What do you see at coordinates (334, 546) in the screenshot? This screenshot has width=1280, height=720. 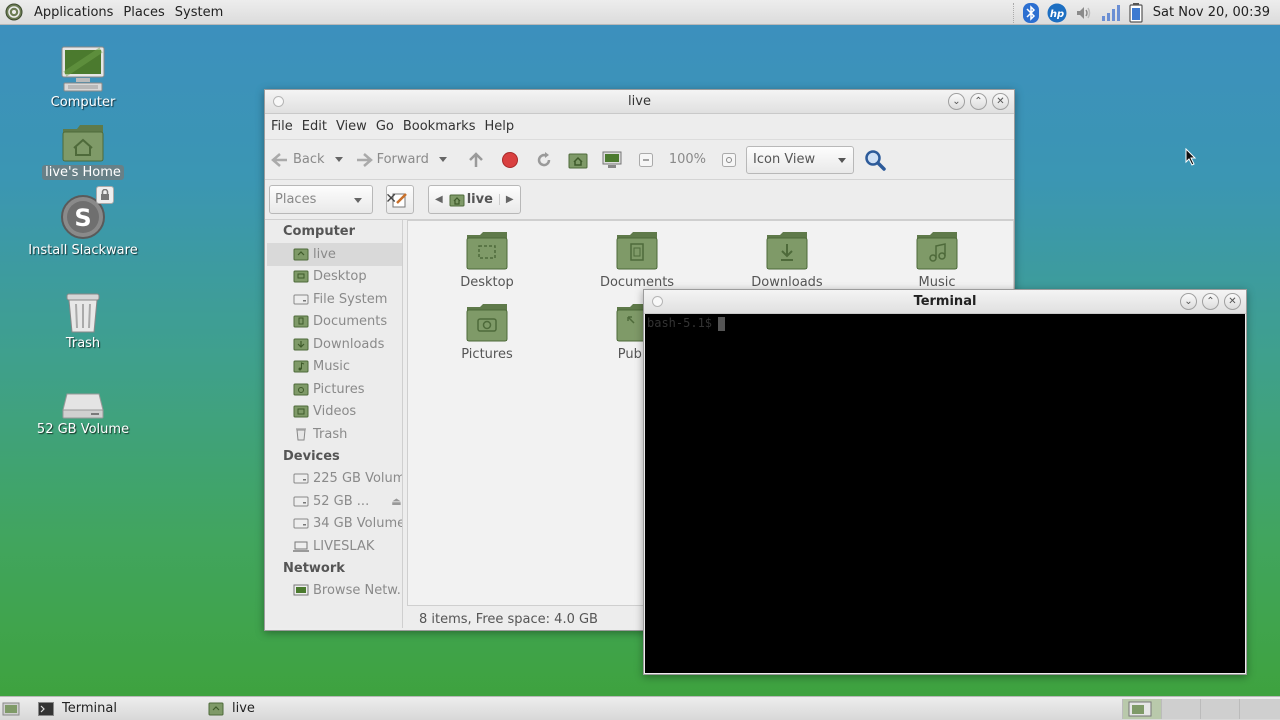 I see `sidebar-item-liveslak: LIVESLAK` at bounding box center [334, 546].